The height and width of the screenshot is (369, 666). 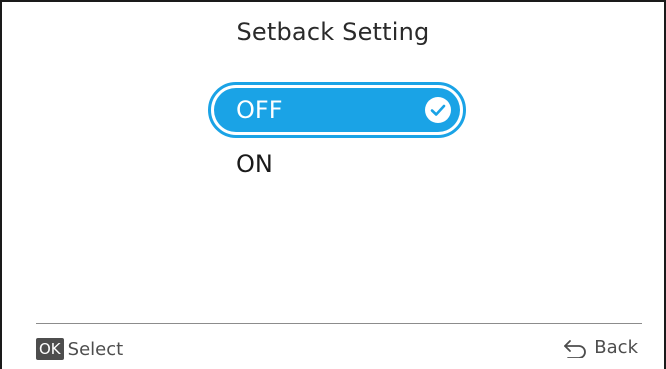 I want to click on ok-badge: OK, so click(x=50, y=349).